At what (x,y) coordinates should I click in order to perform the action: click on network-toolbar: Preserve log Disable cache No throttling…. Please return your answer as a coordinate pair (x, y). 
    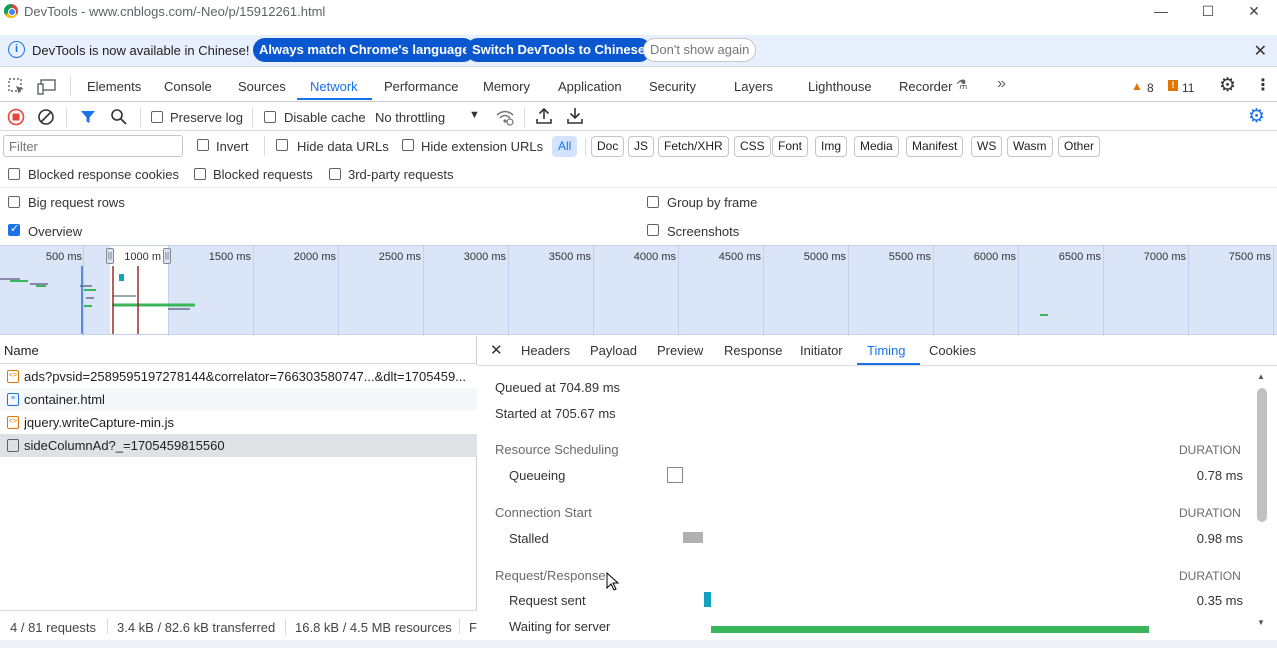
    Looking at the image, I should click on (638, 117).